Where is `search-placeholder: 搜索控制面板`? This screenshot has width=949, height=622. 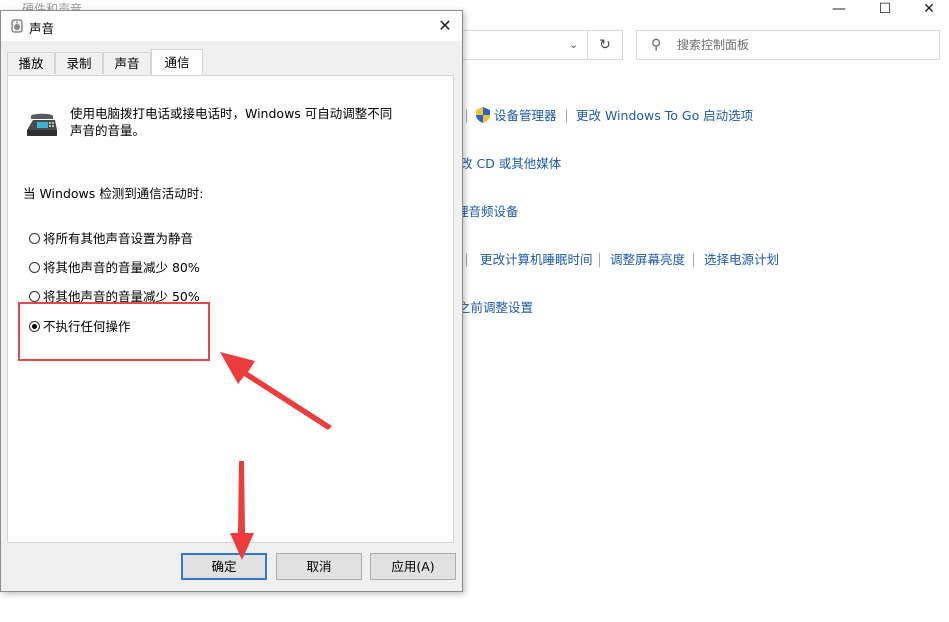 search-placeholder: 搜索控制面板 is located at coordinates (713, 45).